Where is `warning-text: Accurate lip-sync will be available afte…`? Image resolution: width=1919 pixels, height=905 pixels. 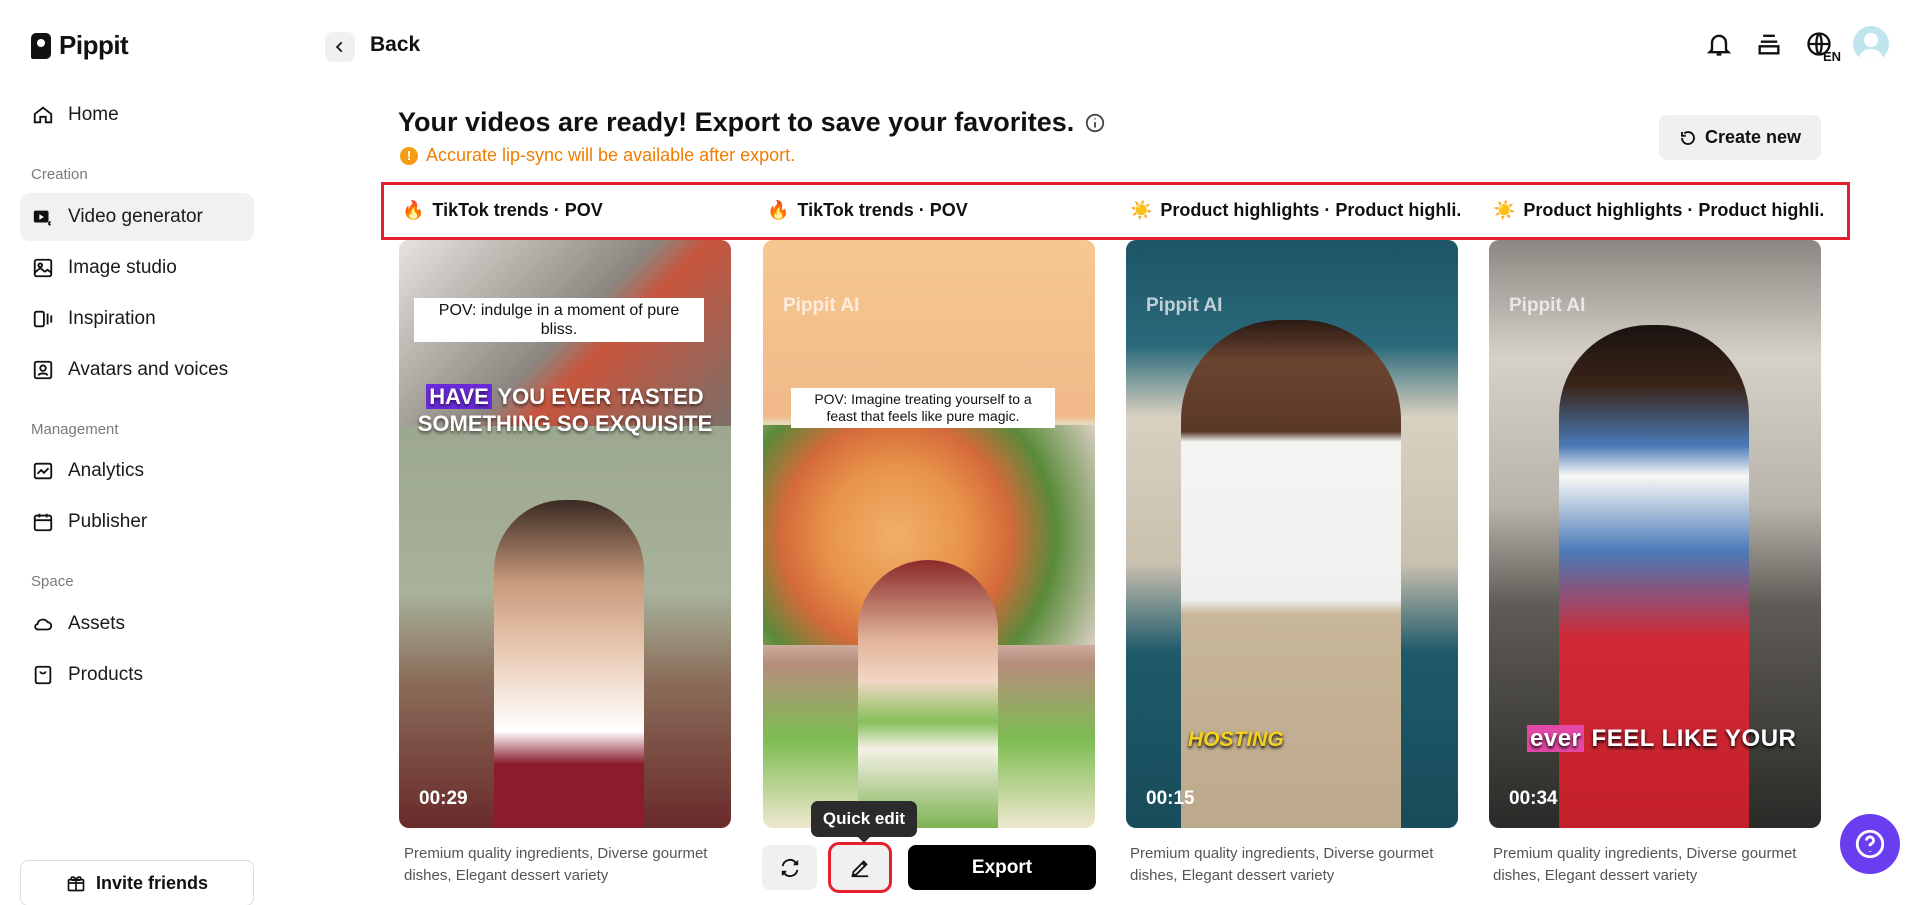
warning-text: Accurate lip-sync will be available afte… is located at coordinates (611, 155).